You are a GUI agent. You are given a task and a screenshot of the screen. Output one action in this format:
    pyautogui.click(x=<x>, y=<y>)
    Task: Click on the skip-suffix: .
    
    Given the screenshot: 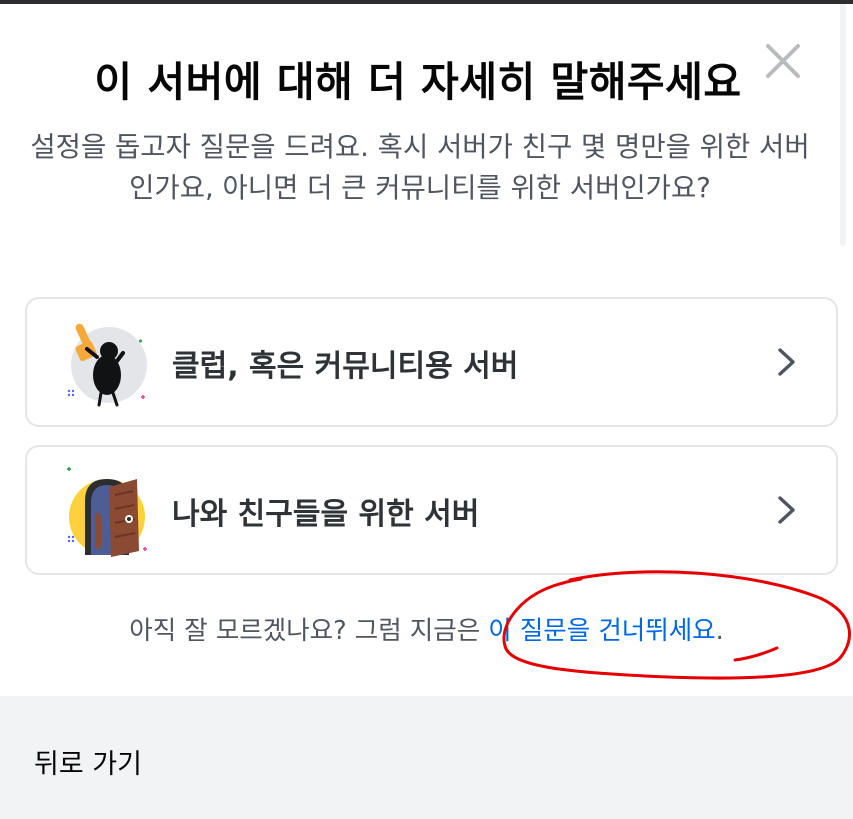 What is the action you would take?
    pyautogui.click(x=719, y=631)
    